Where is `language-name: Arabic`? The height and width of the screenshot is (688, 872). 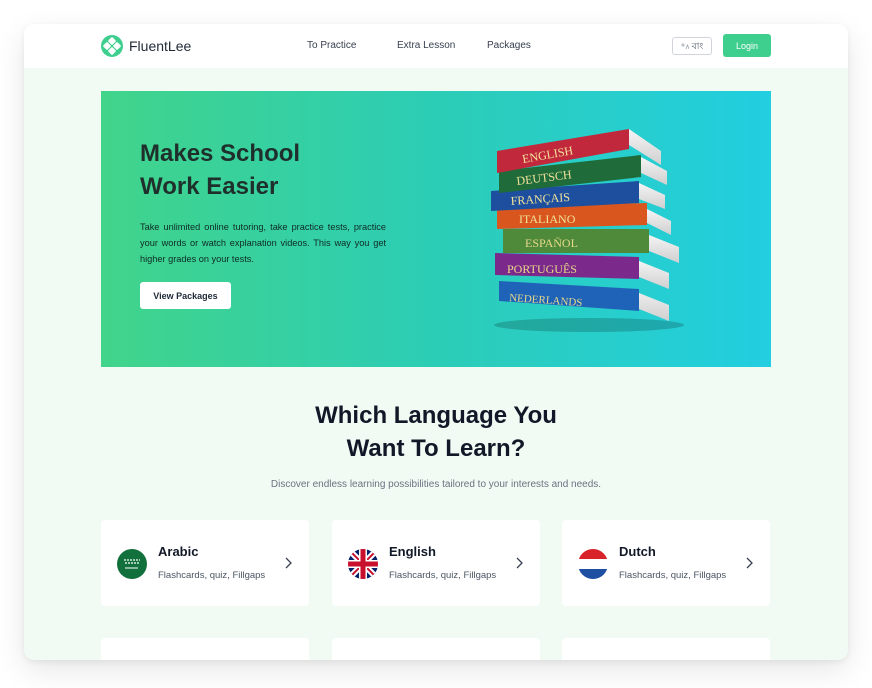
language-name: Arabic is located at coordinates (178, 551).